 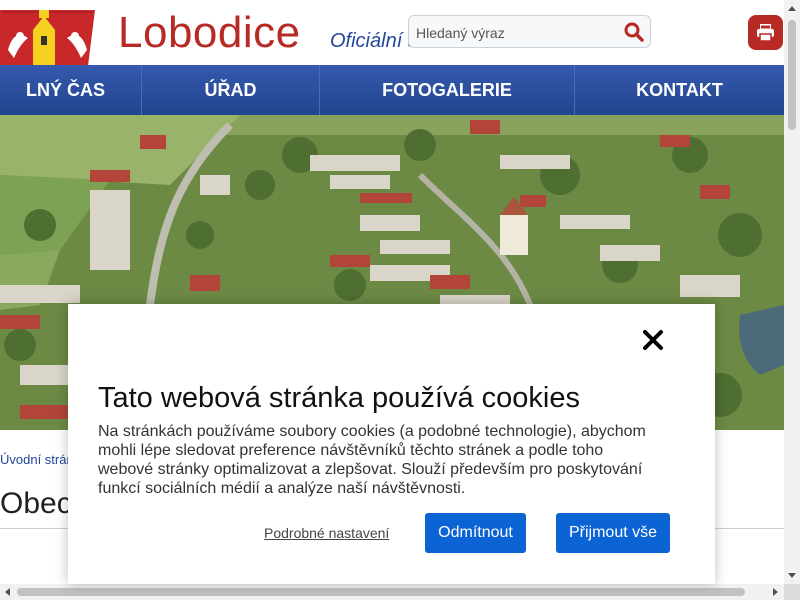 What do you see at coordinates (679, 90) in the screenshot?
I see `nav-item-kontakt: KONTAKT` at bounding box center [679, 90].